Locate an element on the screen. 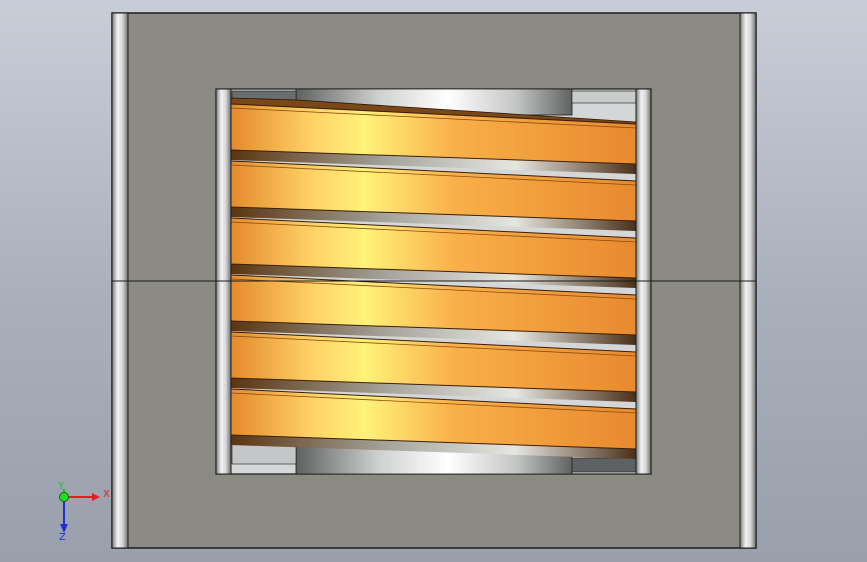 This screenshot has height=562, width=867. reference-triad: X Y Z is located at coordinates (83, 512).